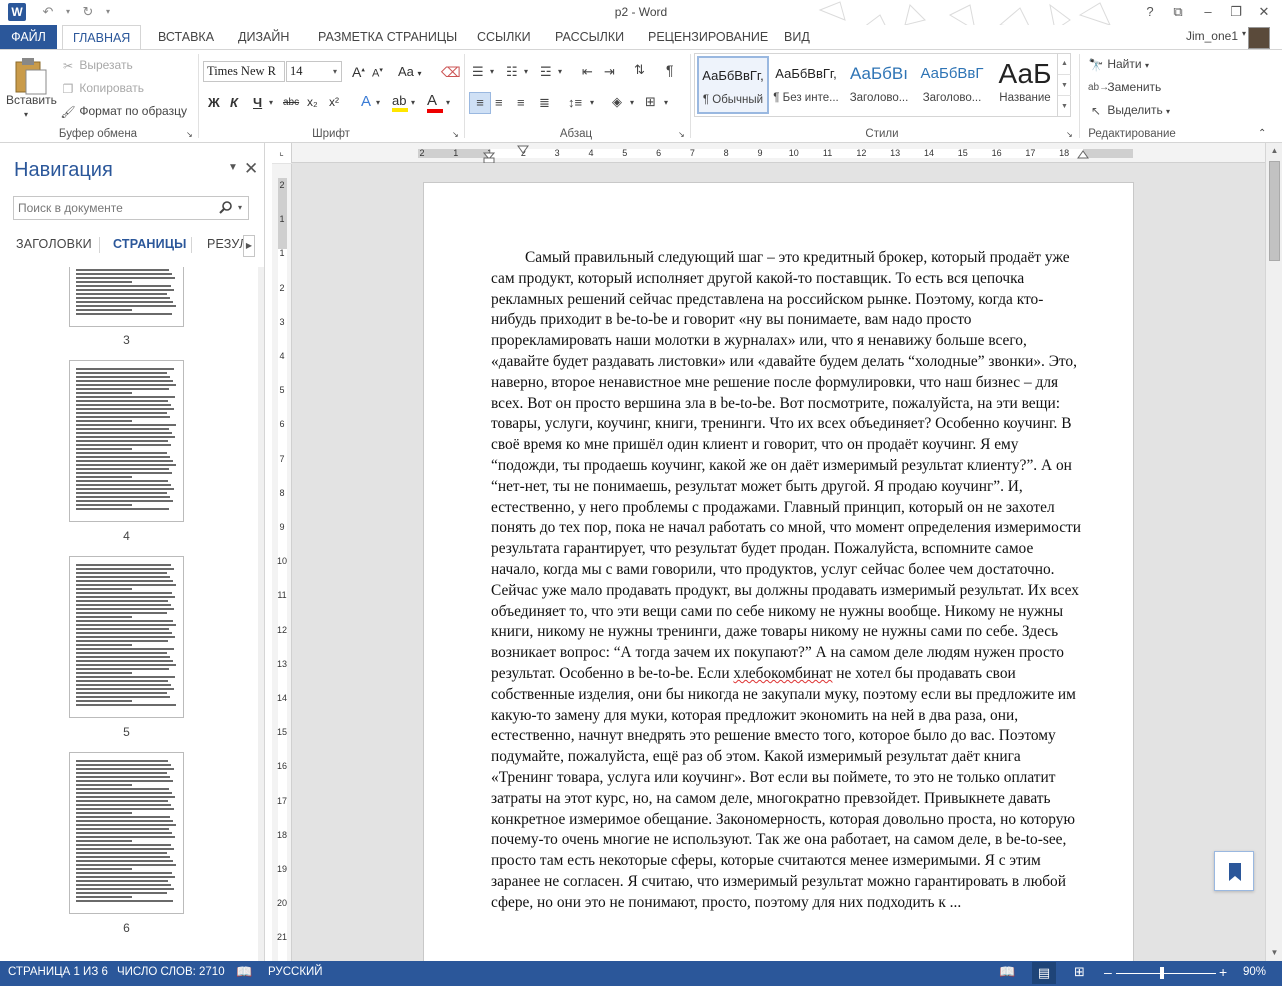 The image size is (1282, 986). I want to click on more-styles-icon: ▼, so click(1064, 105).